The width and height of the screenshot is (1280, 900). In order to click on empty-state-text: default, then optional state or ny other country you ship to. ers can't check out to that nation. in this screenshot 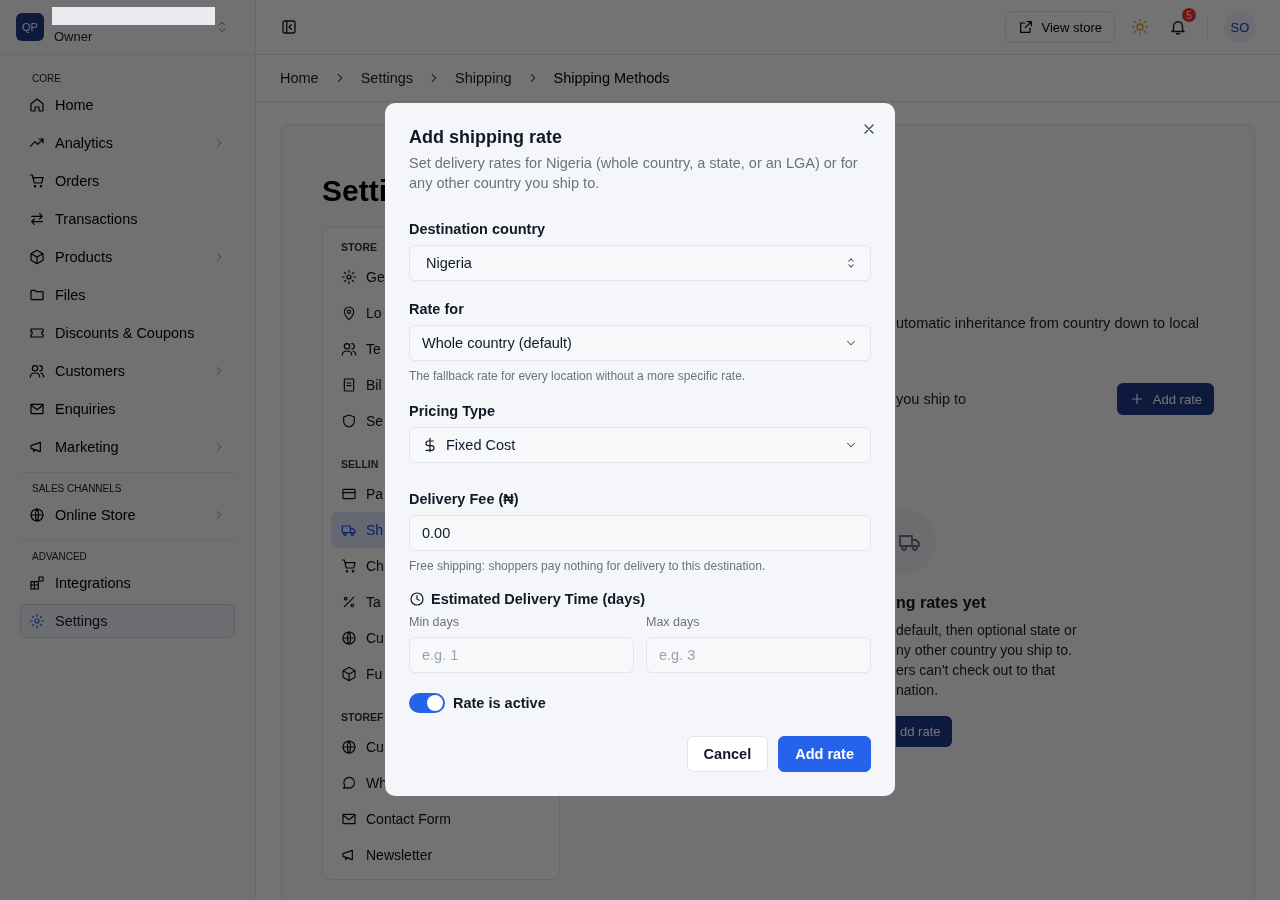, I will do `click(986, 660)`.